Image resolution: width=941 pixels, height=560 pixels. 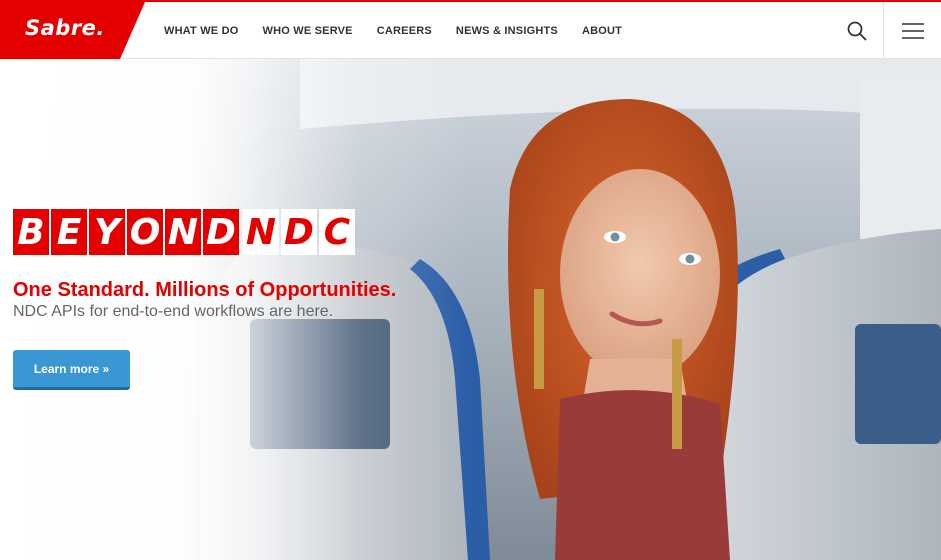 What do you see at coordinates (602, 31) in the screenshot?
I see `nav-about: ABOUT` at bounding box center [602, 31].